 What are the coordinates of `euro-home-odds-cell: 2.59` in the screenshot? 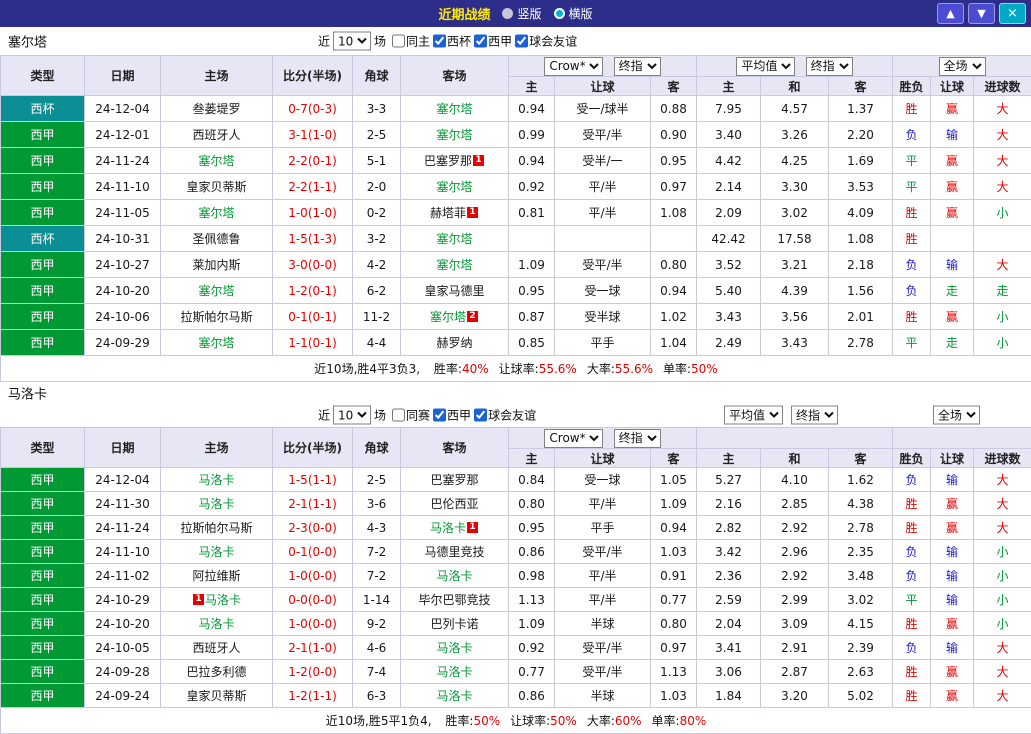 It's located at (728, 599).